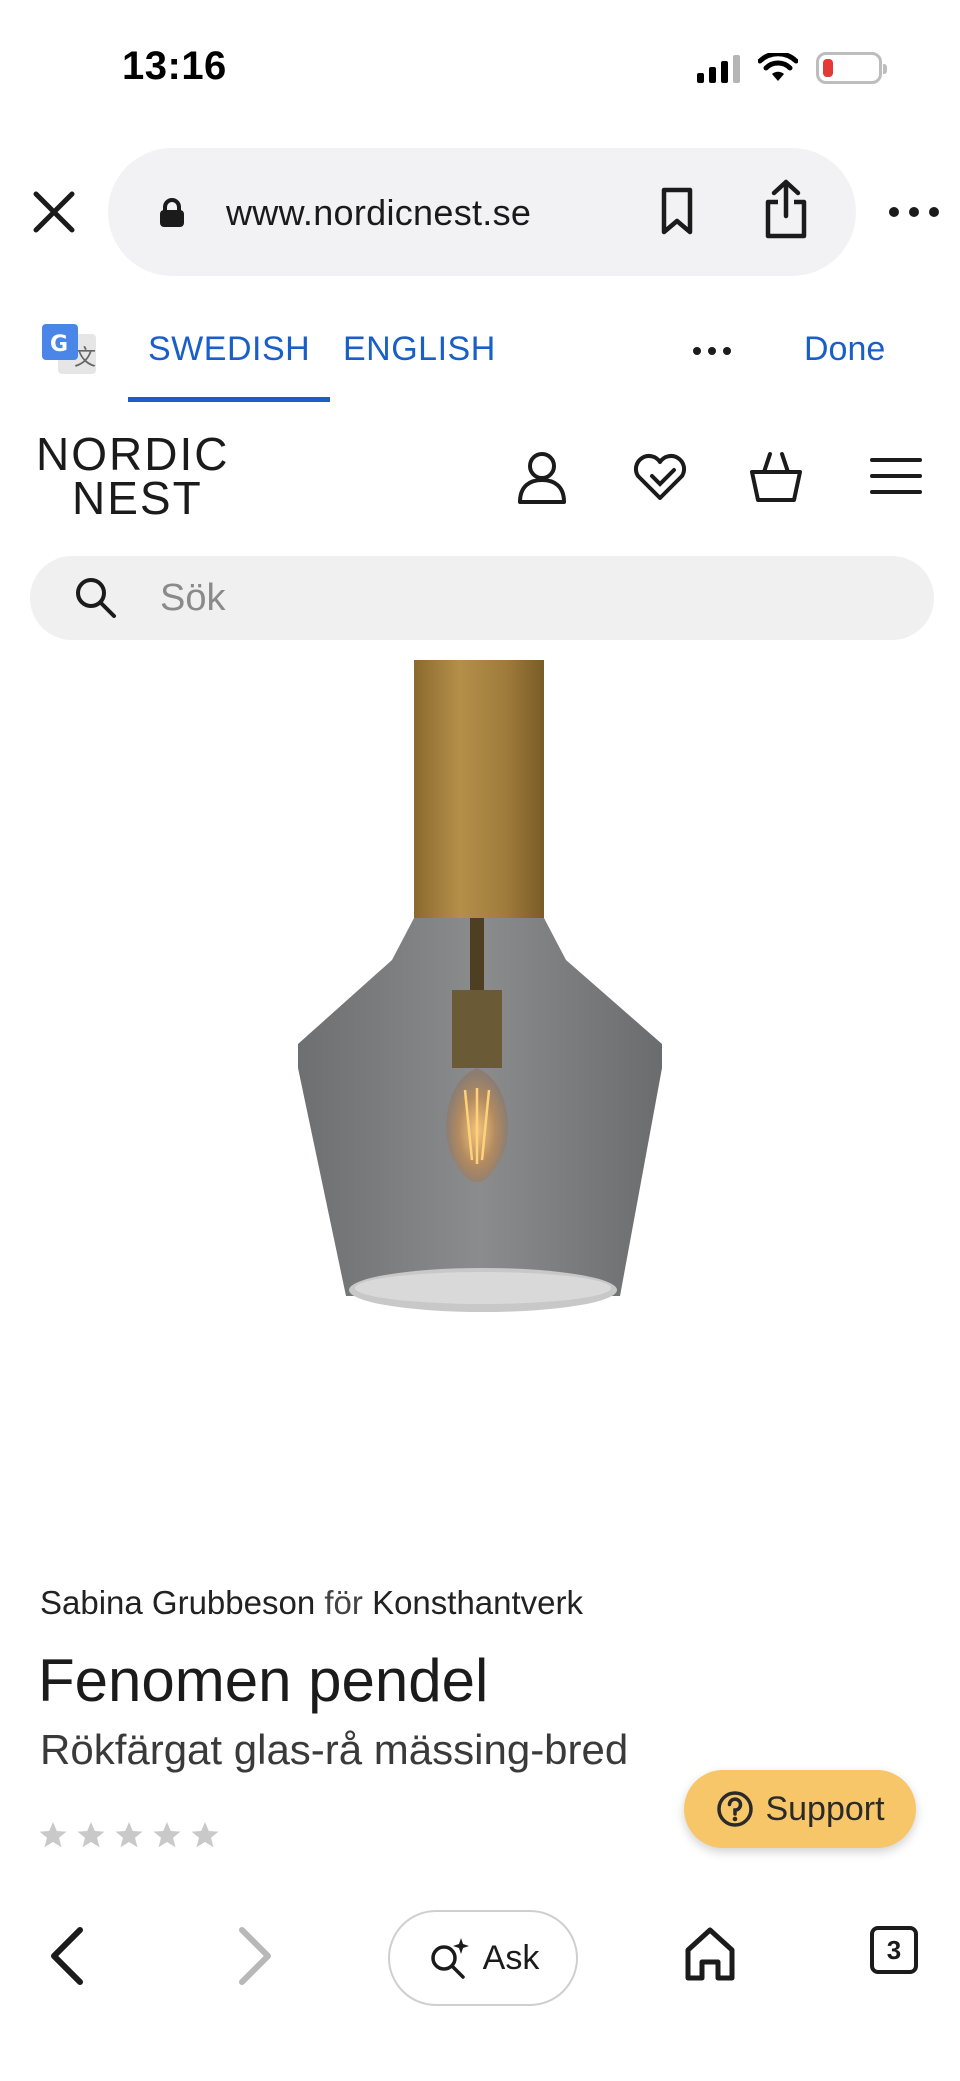 This screenshot has width=960, height=2081. I want to click on translate-more-icon, so click(712, 351).